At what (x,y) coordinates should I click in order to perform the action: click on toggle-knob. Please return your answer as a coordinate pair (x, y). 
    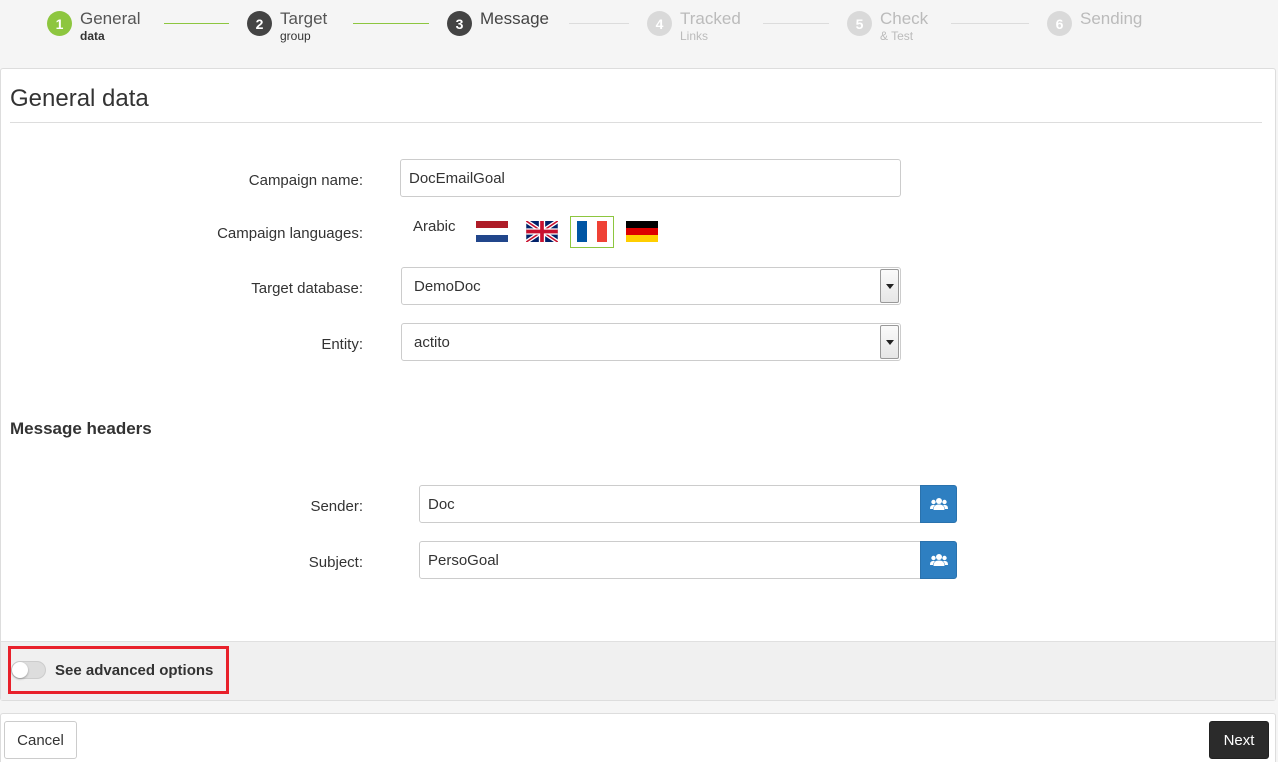
    Looking at the image, I should click on (20, 670).